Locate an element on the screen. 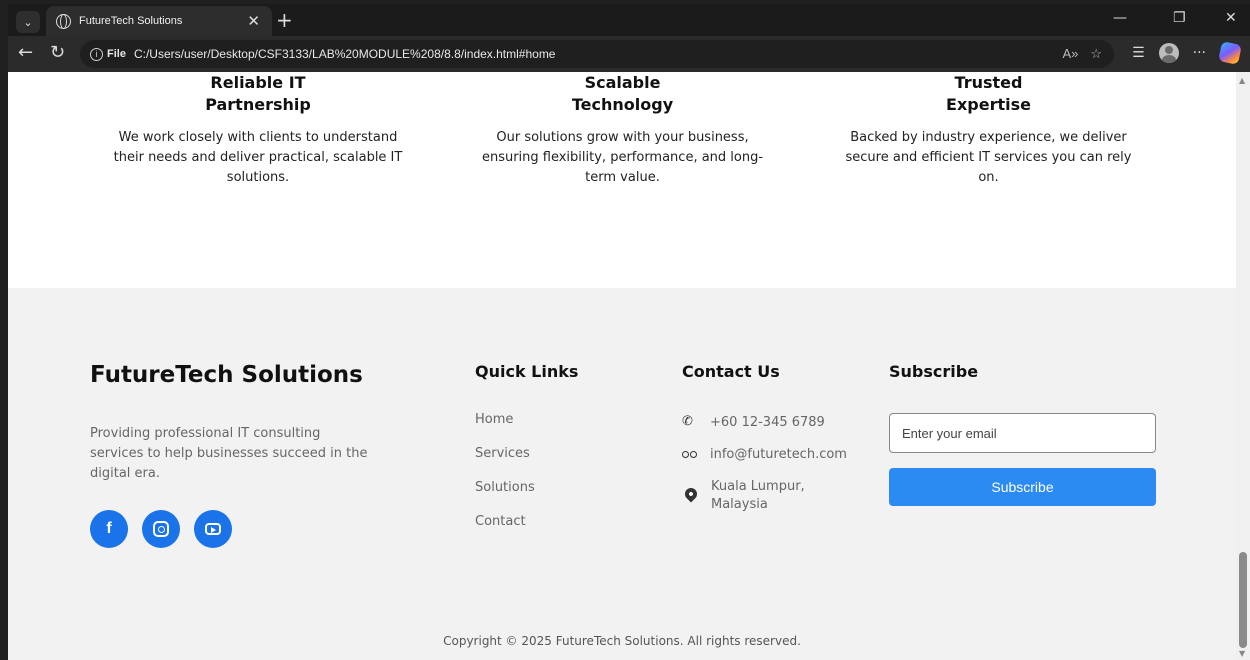 The height and width of the screenshot is (660, 1250). quick-links-title: Quick Links is located at coordinates (527, 371).